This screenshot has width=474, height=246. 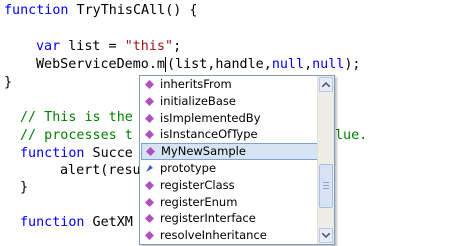 I want to click on scroll-down-button, so click(x=326, y=235).